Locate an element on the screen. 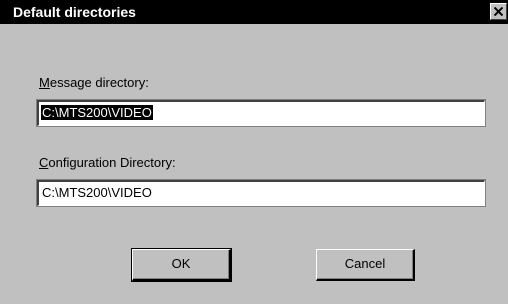 This screenshot has height=304, width=508. configuration-directory-value: C:\MTS200\VIDEO is located at coordinates (97, 192).